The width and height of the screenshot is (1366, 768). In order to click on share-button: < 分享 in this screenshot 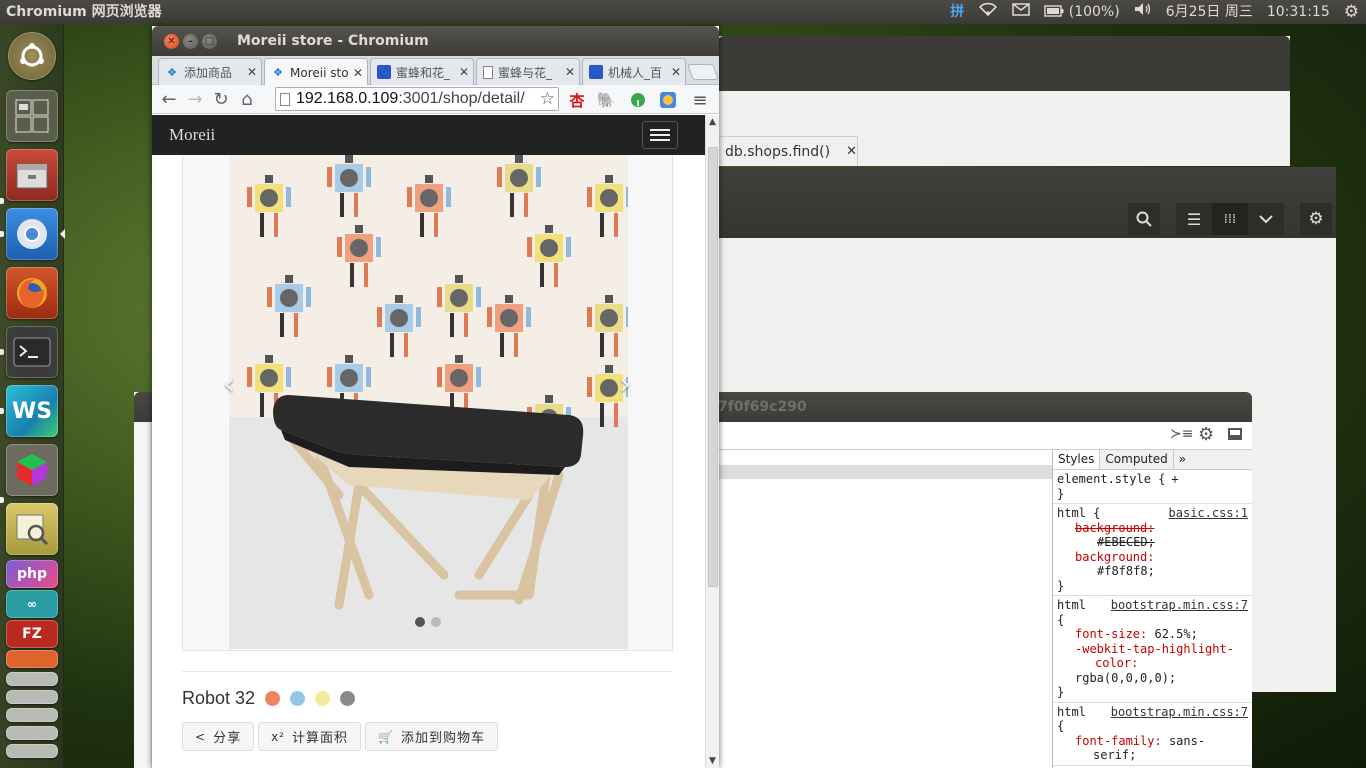, I will do `click(218, 736)`.